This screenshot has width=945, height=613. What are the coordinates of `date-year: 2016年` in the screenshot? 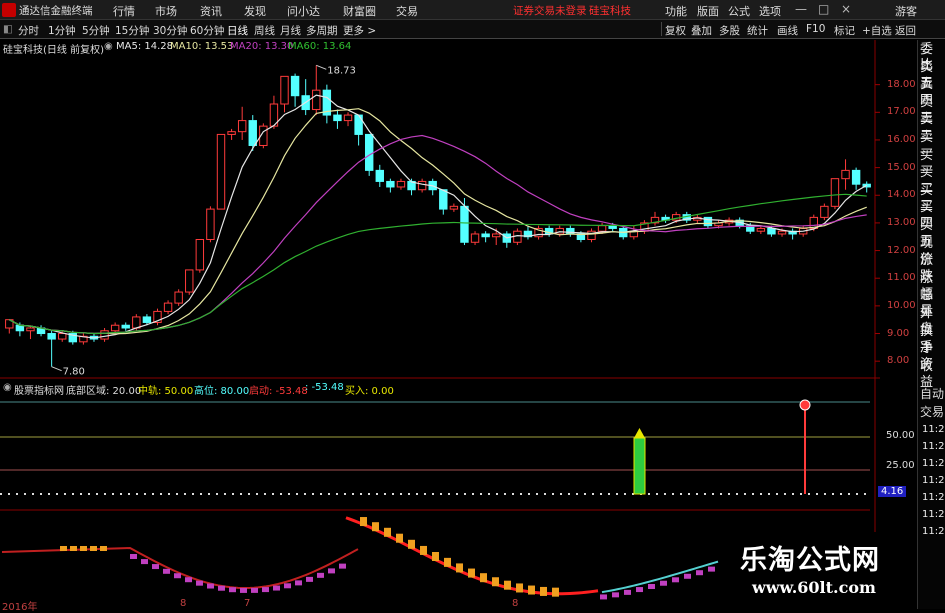 It's located at (20, 607).